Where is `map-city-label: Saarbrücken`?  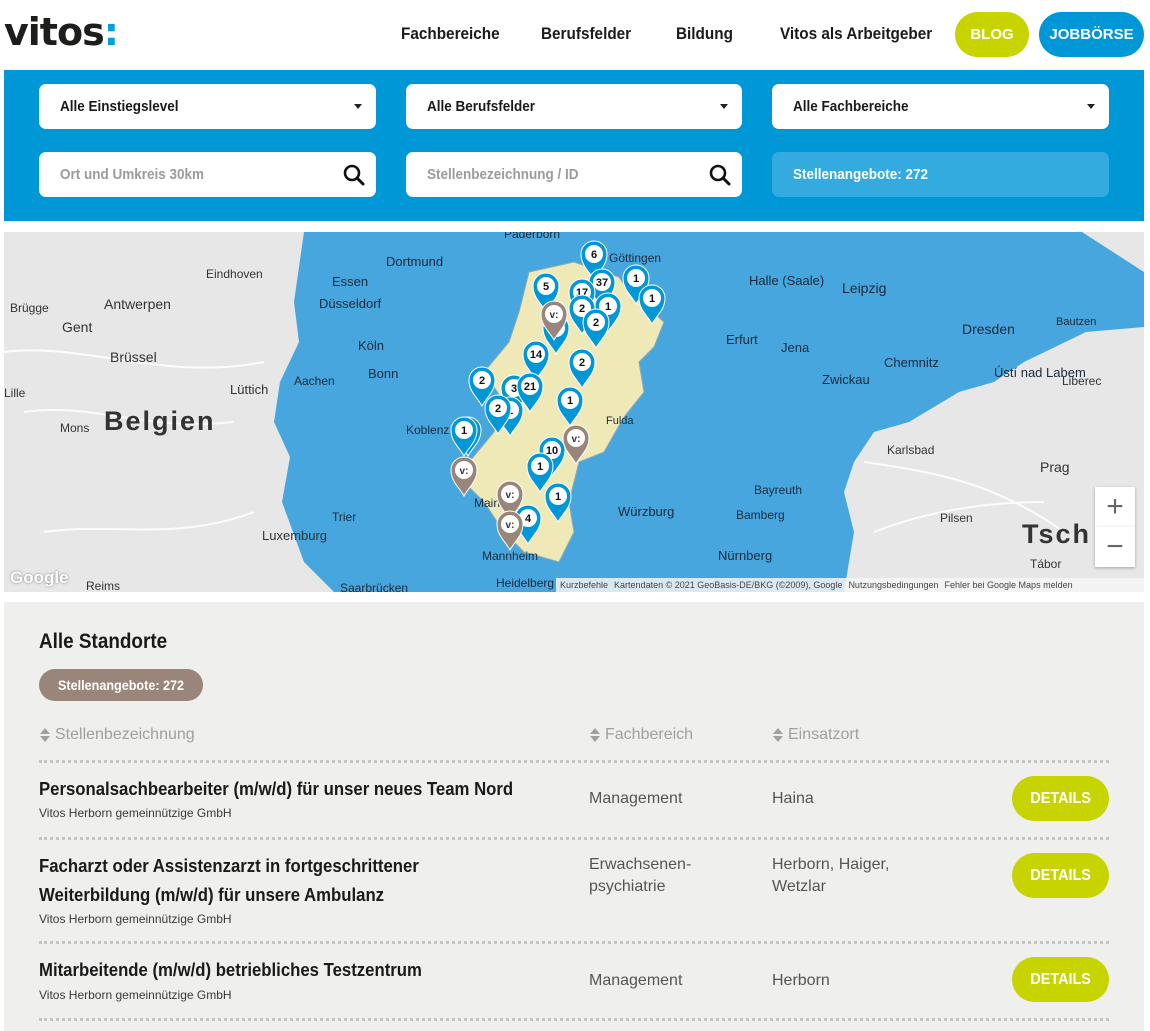
map-city-label: Saarbrücken is located at coordinates (374, 586).